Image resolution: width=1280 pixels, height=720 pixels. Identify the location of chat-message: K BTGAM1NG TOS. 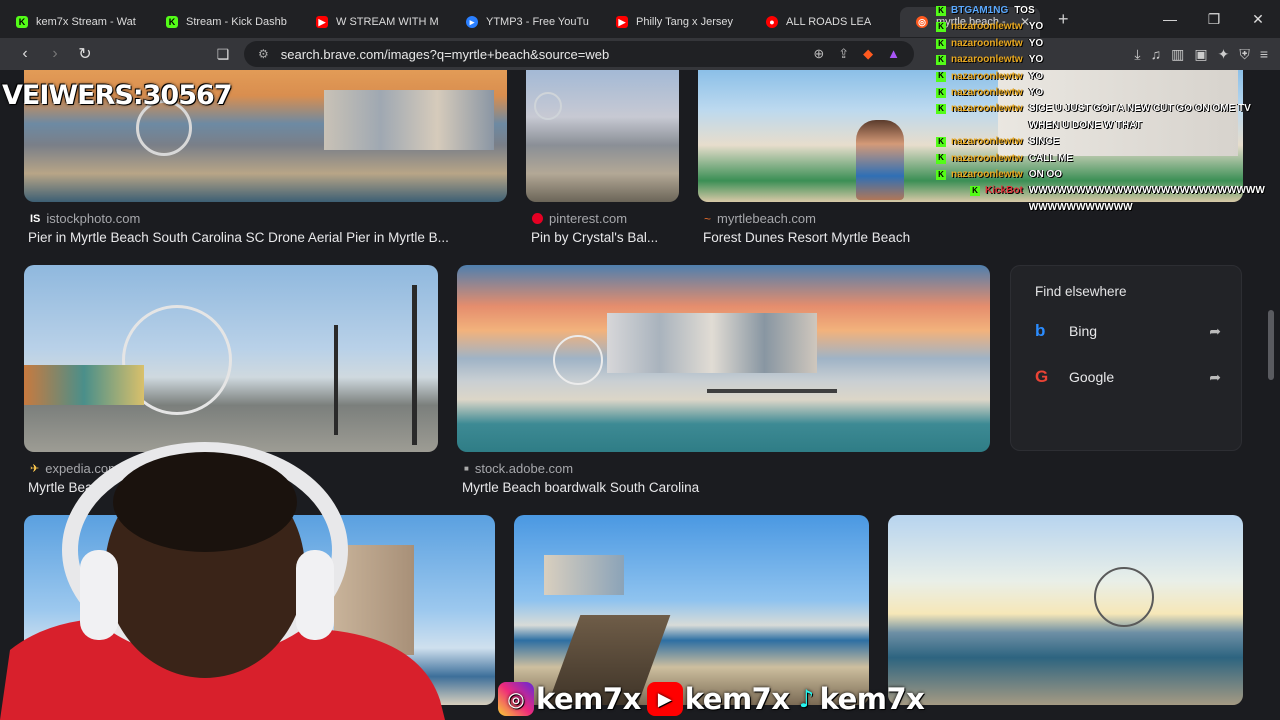
(1106, 11).